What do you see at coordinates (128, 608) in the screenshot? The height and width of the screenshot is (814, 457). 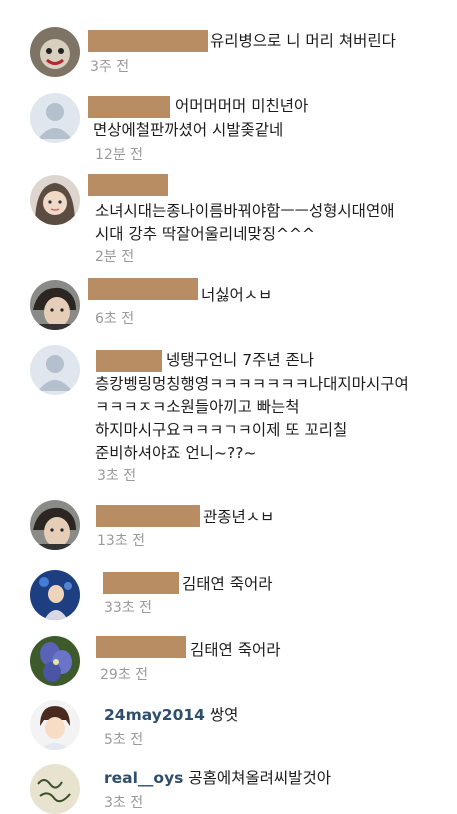 I see `comment-timestamp: 33초 전` at bounding box center [128, 608].